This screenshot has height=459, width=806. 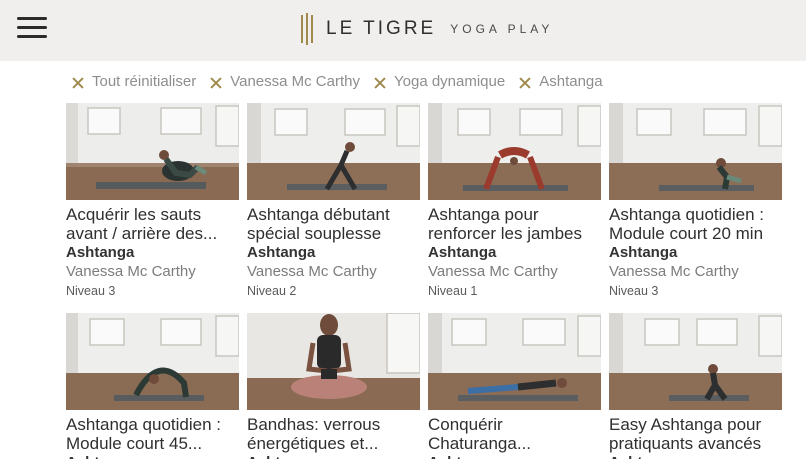 I want to click on brand-subtitle: YOGA PLAY, so click(x=502, y=29).